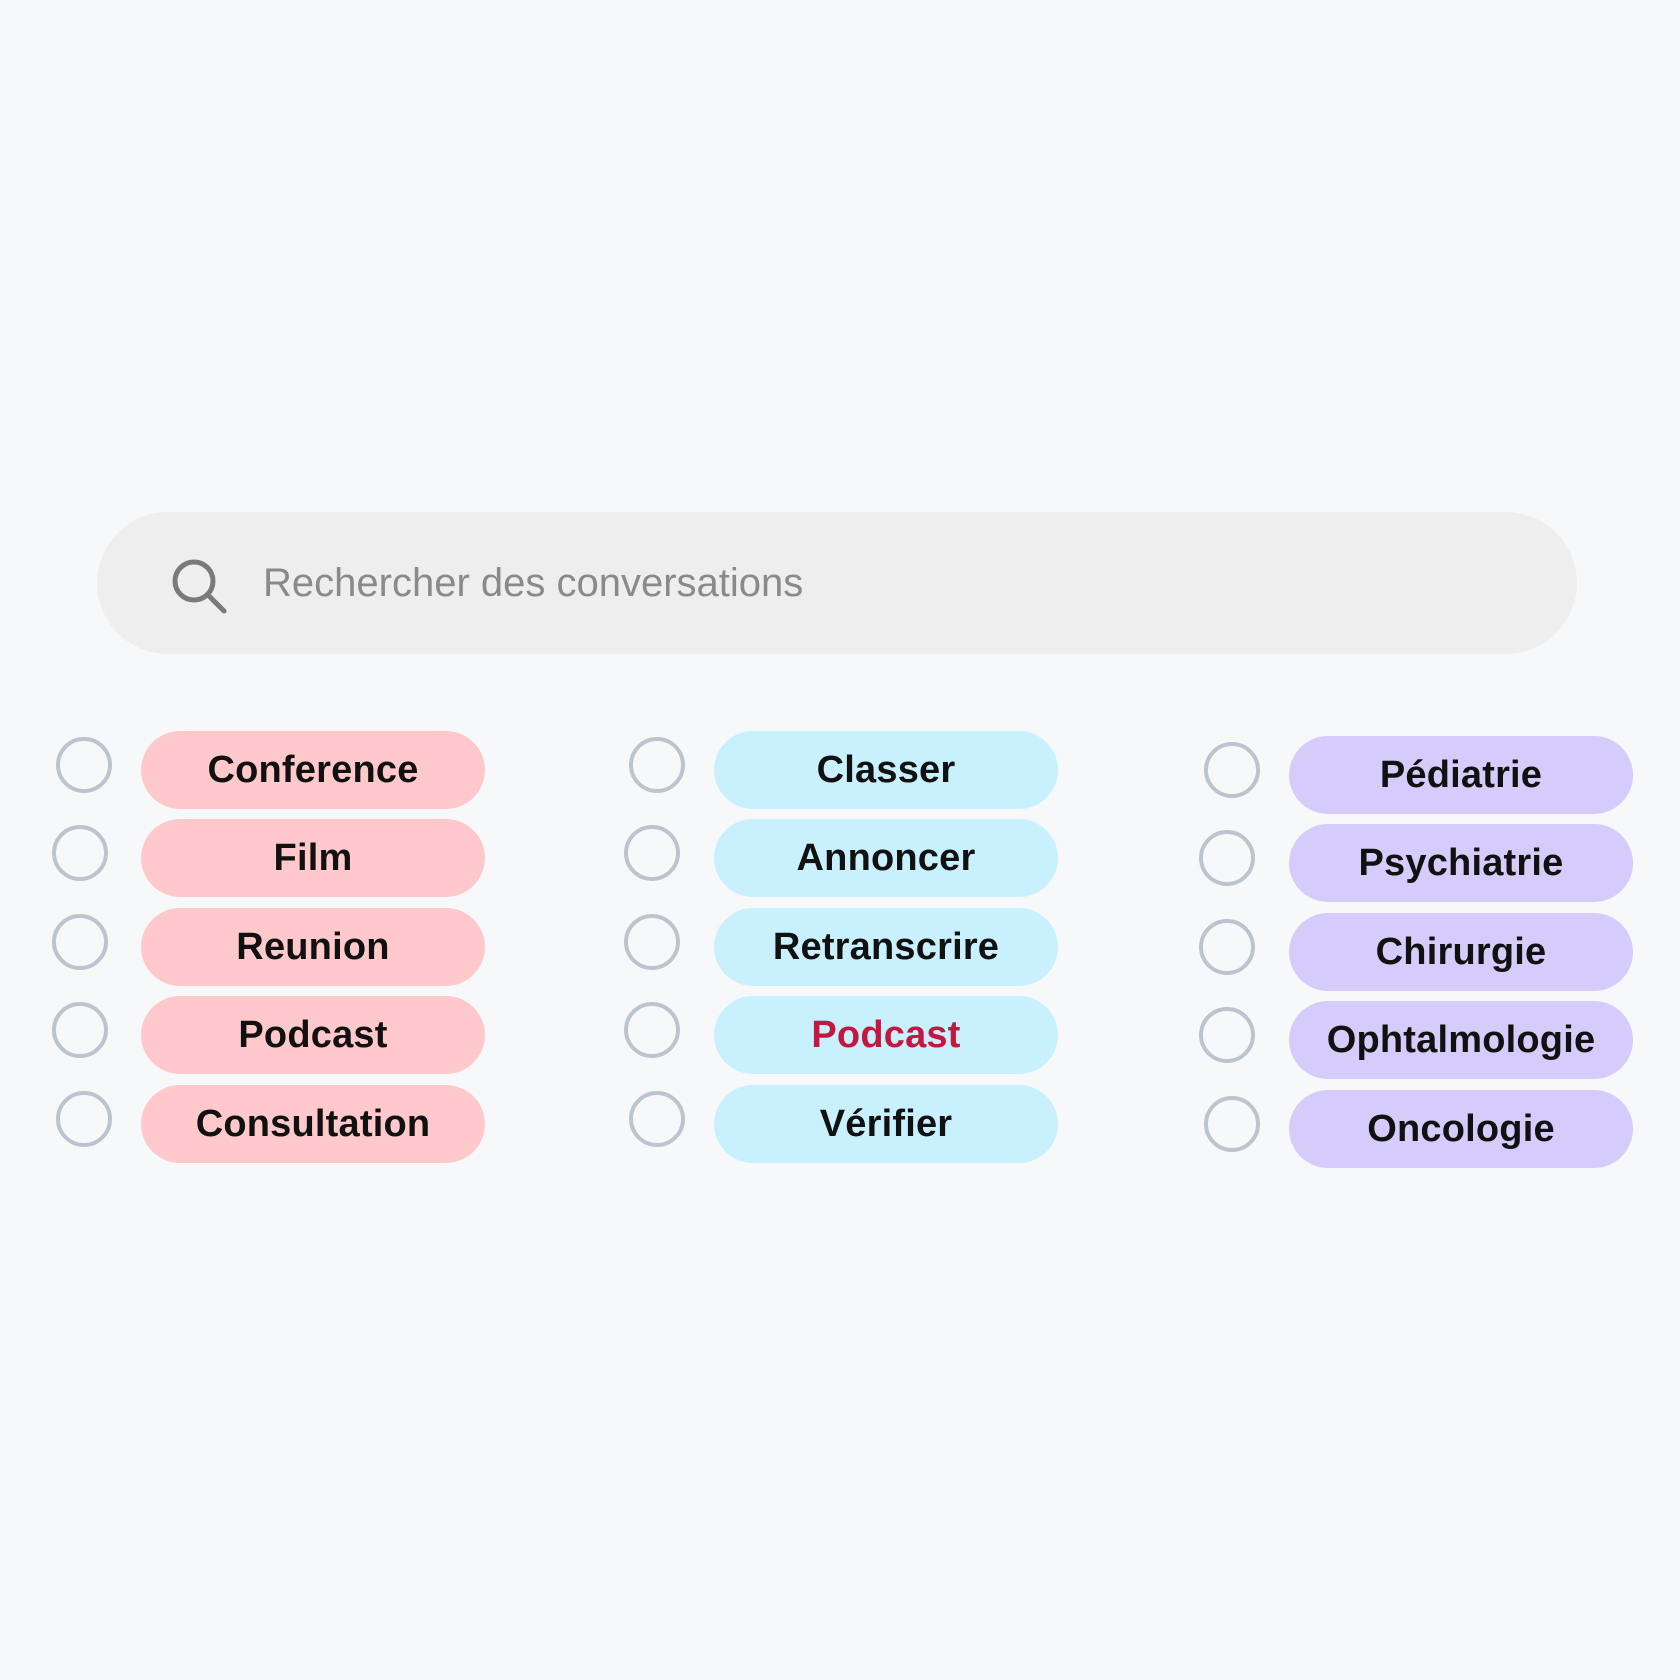 This screenshot has height=1680, width=1680. I want to click on tag-pill: Oncologie, so click(1461, 1129).